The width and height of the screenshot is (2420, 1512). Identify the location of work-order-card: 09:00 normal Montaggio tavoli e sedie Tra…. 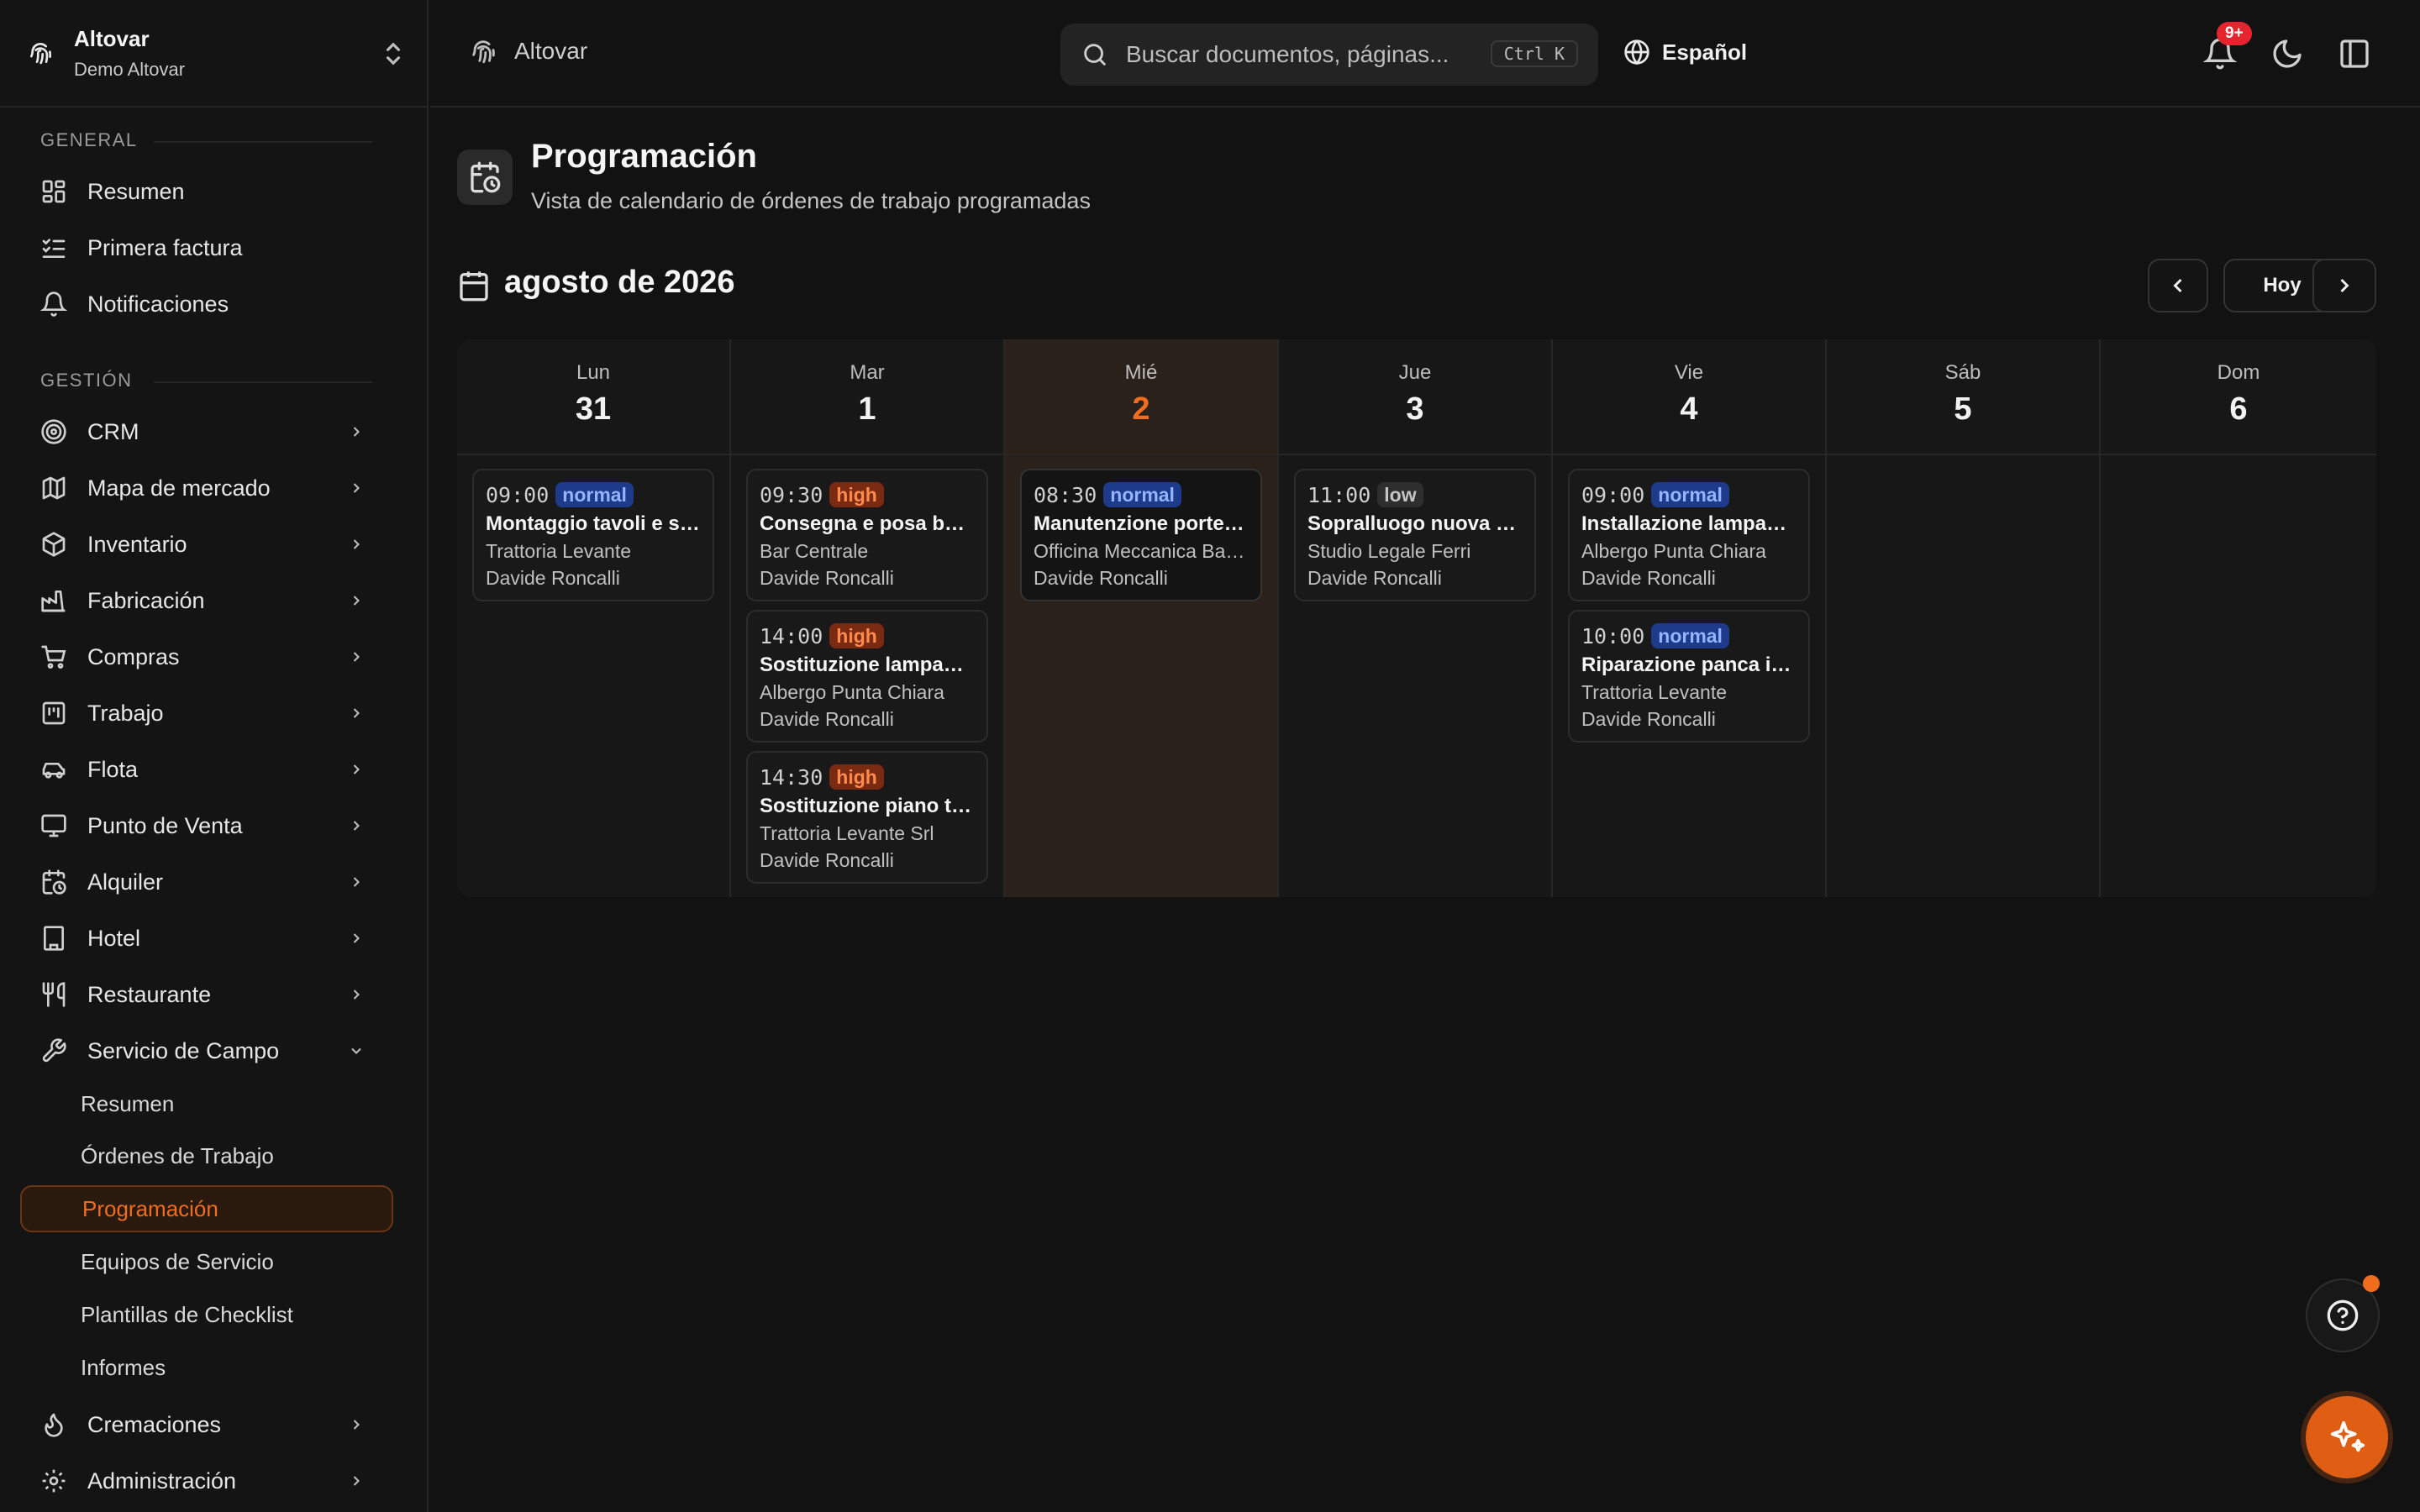
(593, 535).